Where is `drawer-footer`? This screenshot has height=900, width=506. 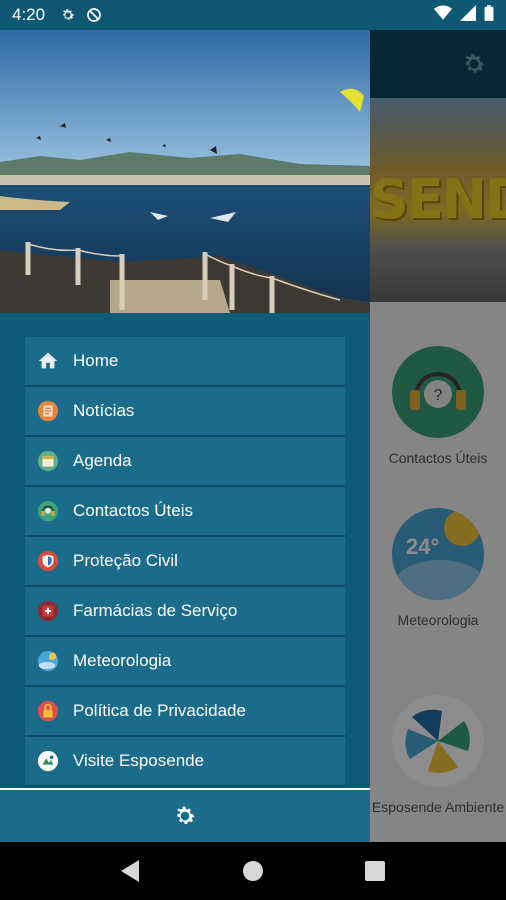 drawer-footer is located at coordinates (185, 815).